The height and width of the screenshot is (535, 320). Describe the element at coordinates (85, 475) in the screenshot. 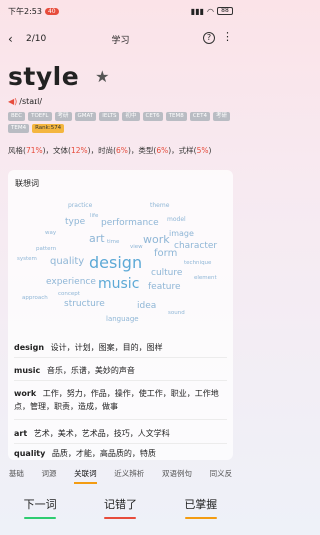

I see `tab-related-words: 关联词` at that location.